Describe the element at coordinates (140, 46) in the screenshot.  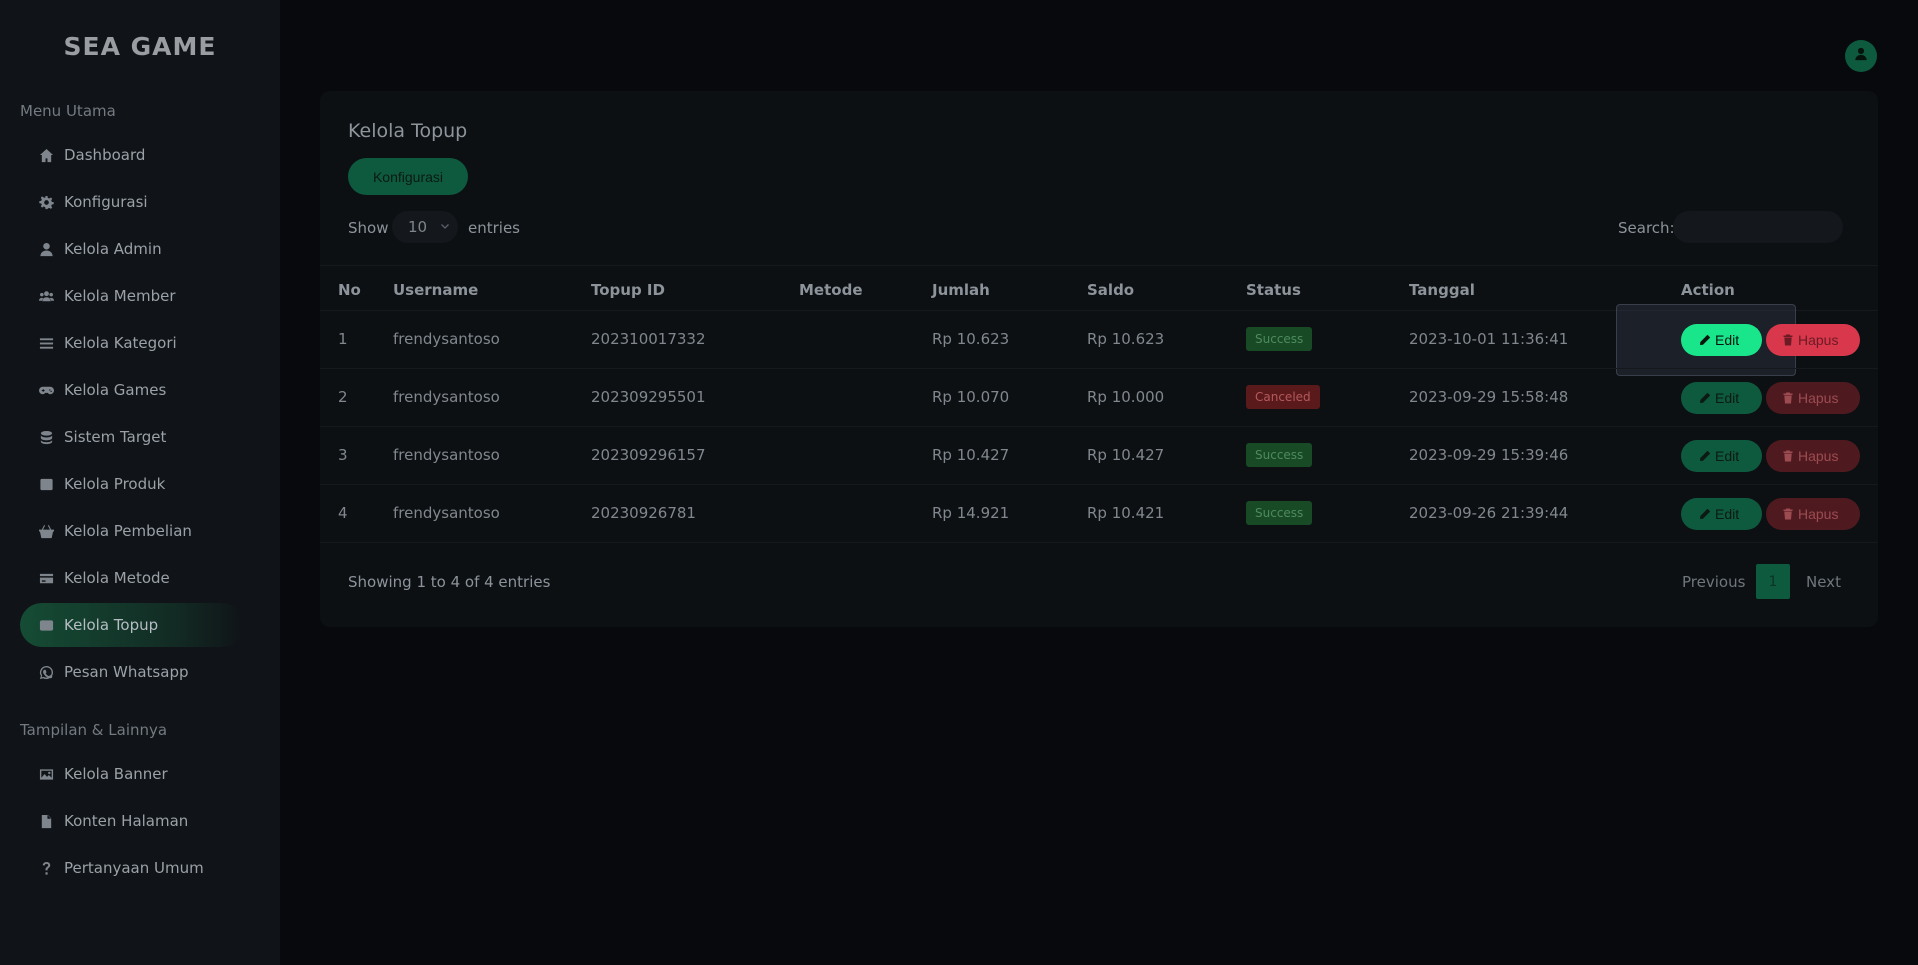
I see `app-logo: SEA GAME` at that location.